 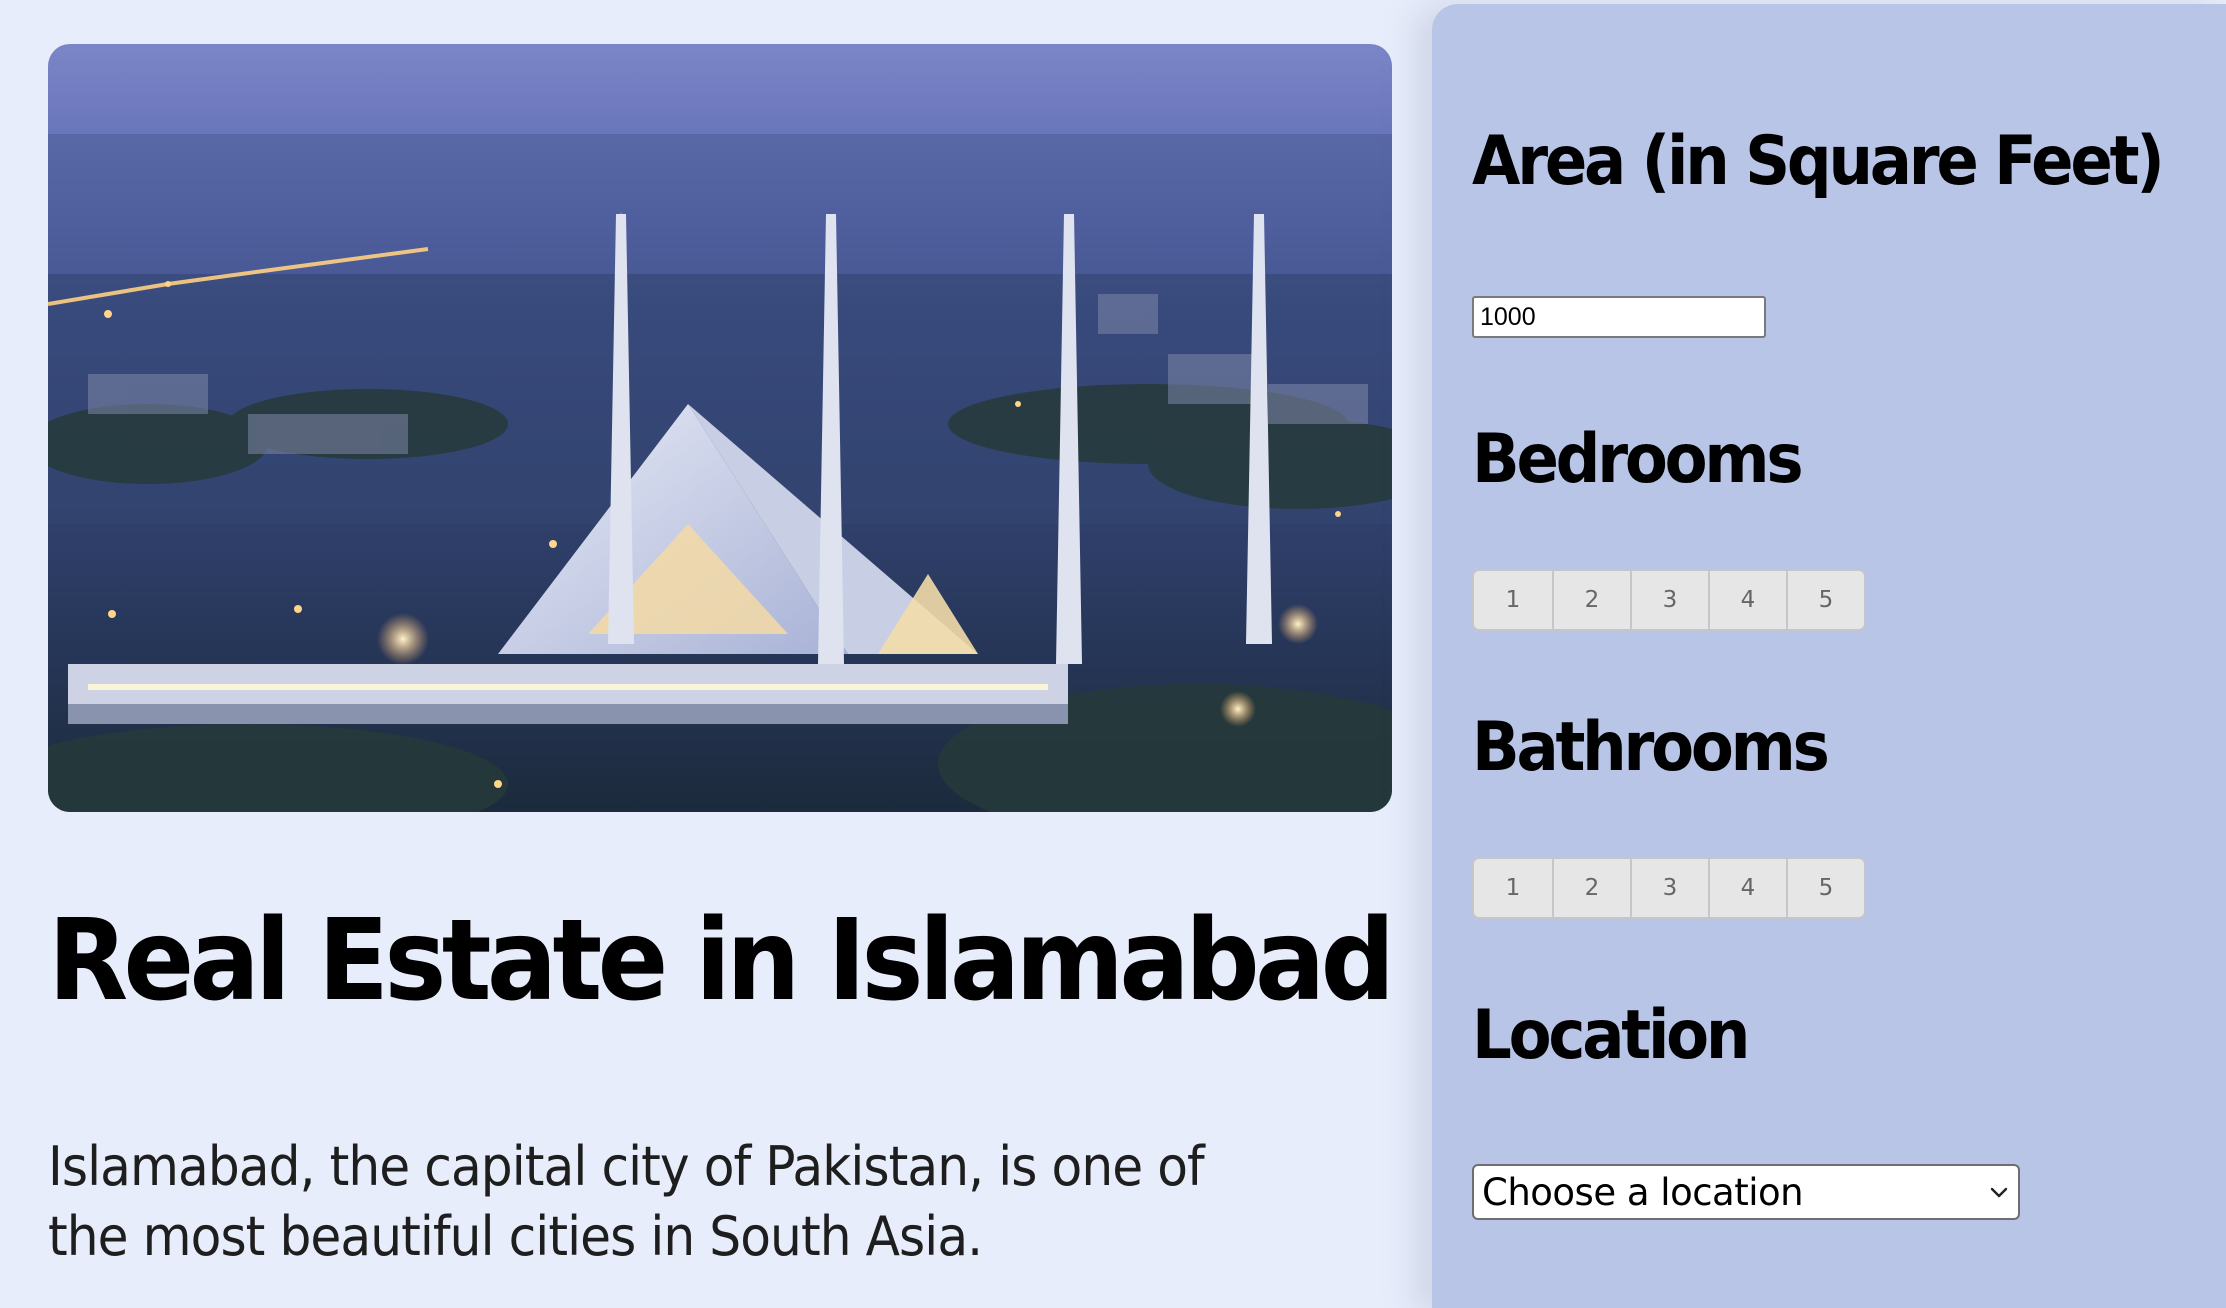 I want to click on bathrooms-option-2: 2, so click(x=1591, y=888).